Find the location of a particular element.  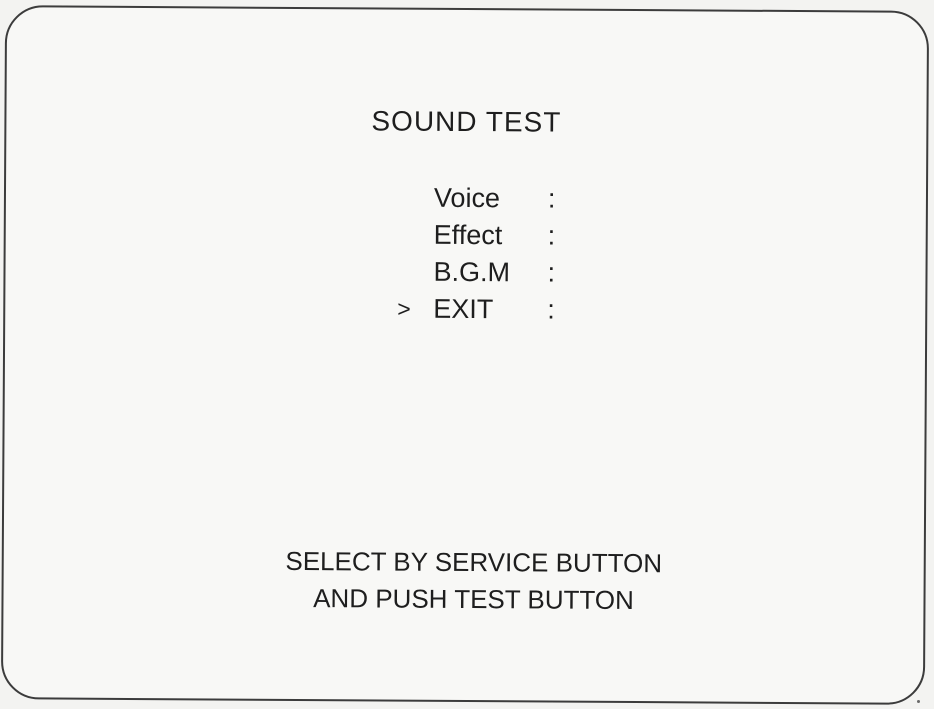

page-title: SOUND TEST is located at coordinates (466, 121).